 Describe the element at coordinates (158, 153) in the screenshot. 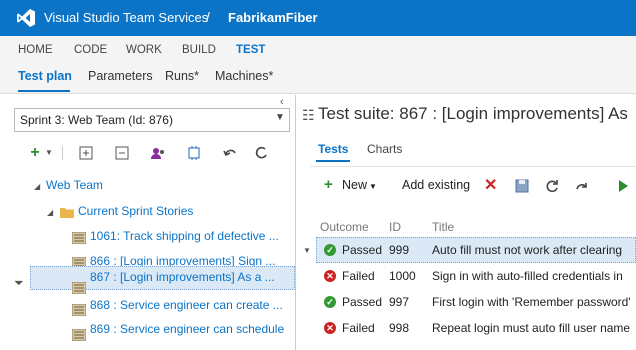

I see `assign-testers-icon` at that location.